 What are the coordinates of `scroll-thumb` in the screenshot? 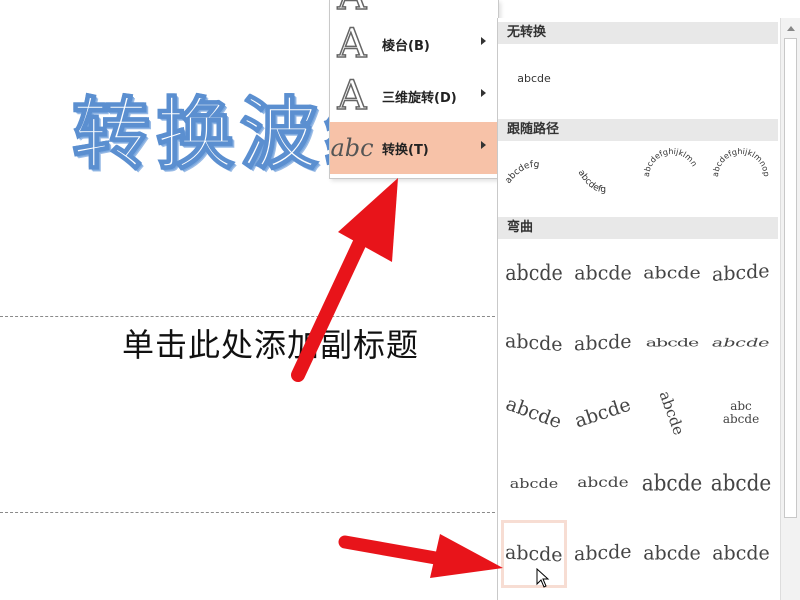 It's located at (790, 278).